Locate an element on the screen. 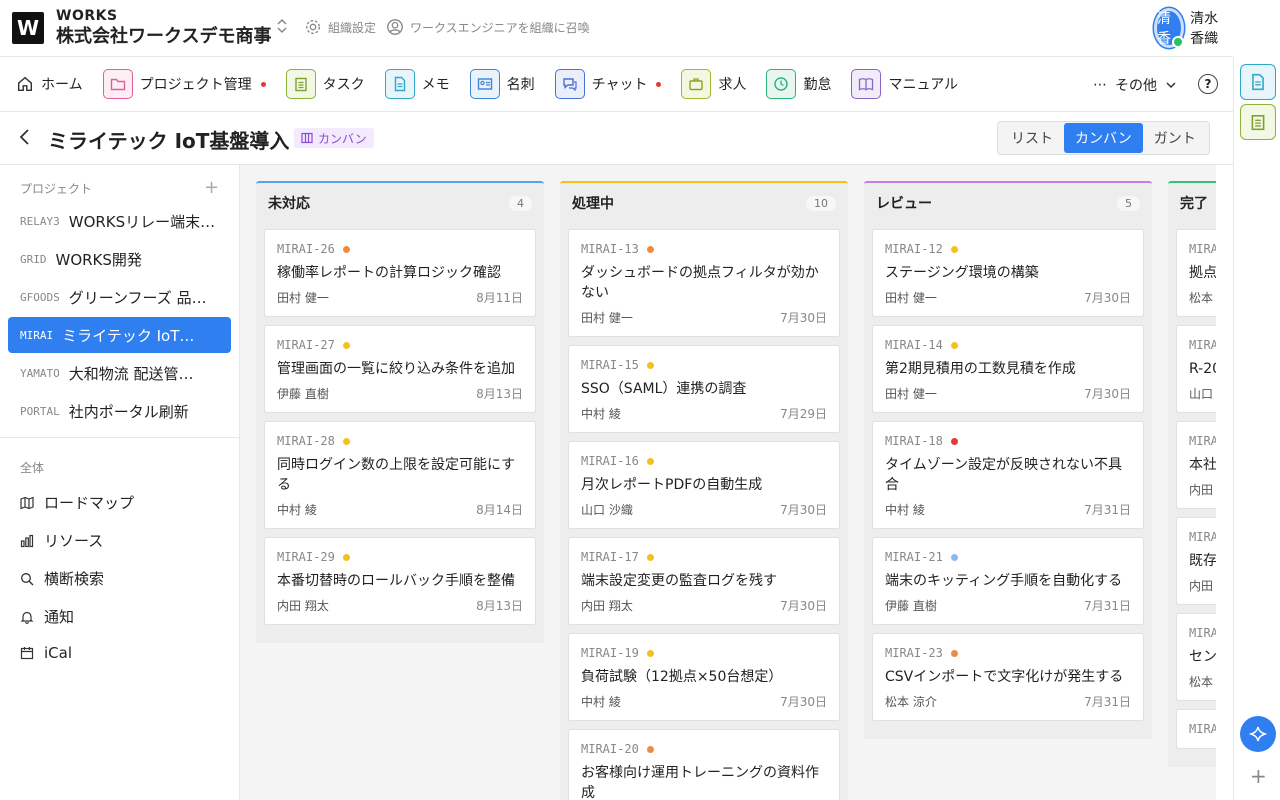 The height and width of the screenshot is (800, 1280). task-card: MIRAI-16 月次レポートPDFの自動生成 山口 沙織 7月30日 is located at coordinates (704, 485).